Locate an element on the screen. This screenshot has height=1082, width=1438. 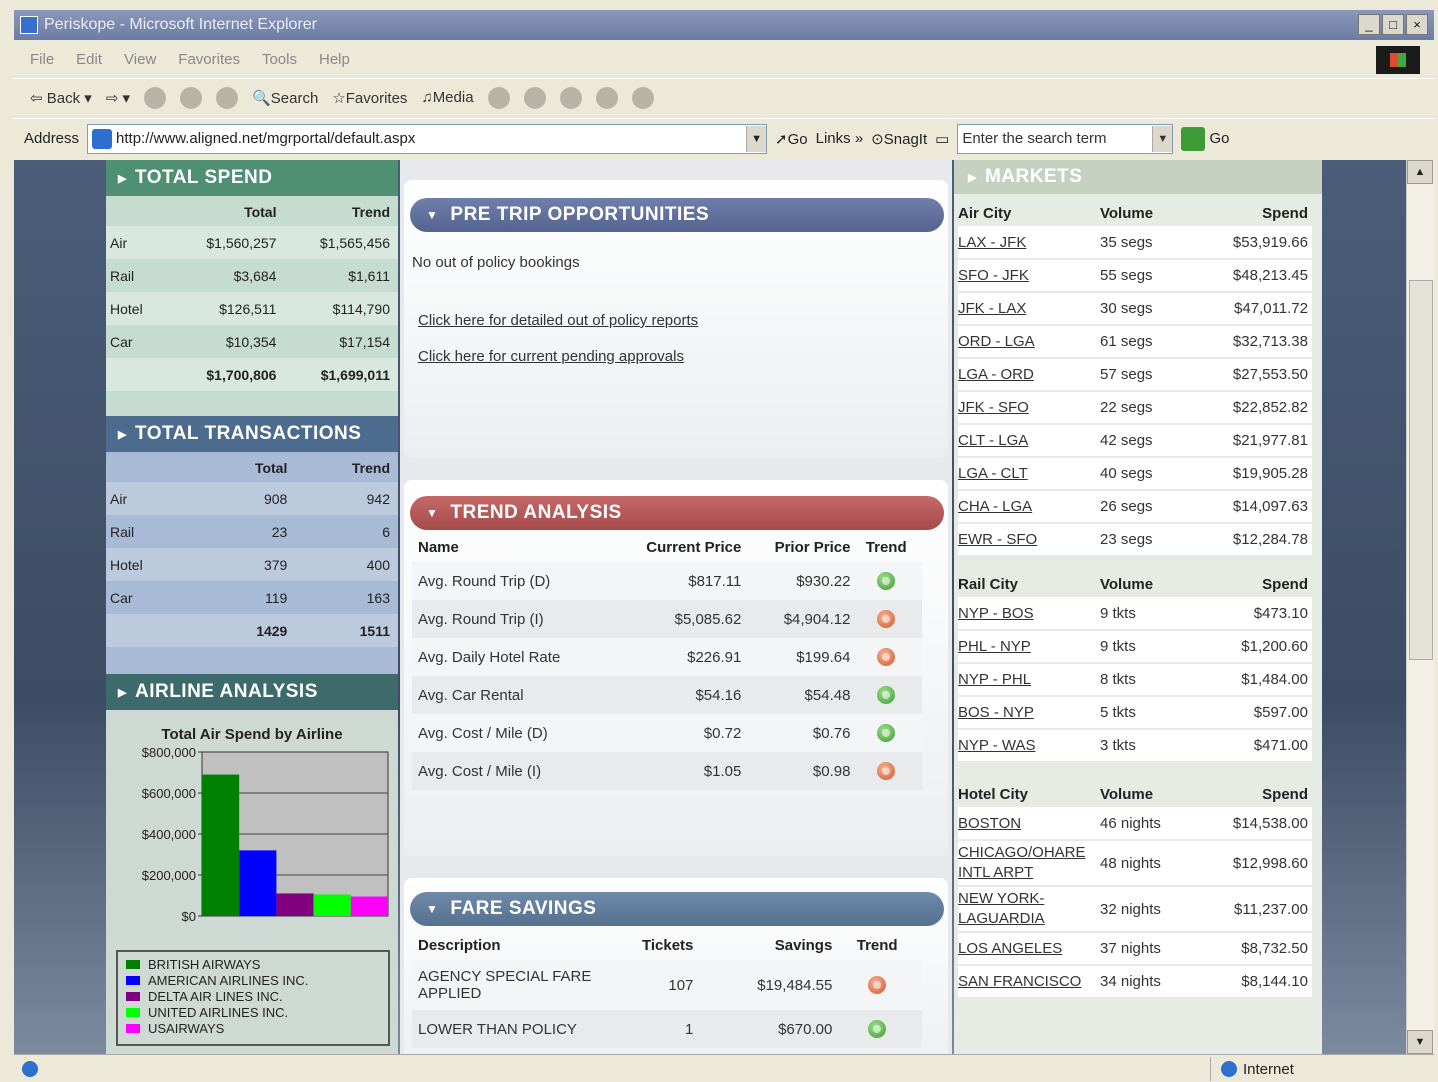
fare-savings-title: FARE SAVINGS is located at coordinates (523, 908).